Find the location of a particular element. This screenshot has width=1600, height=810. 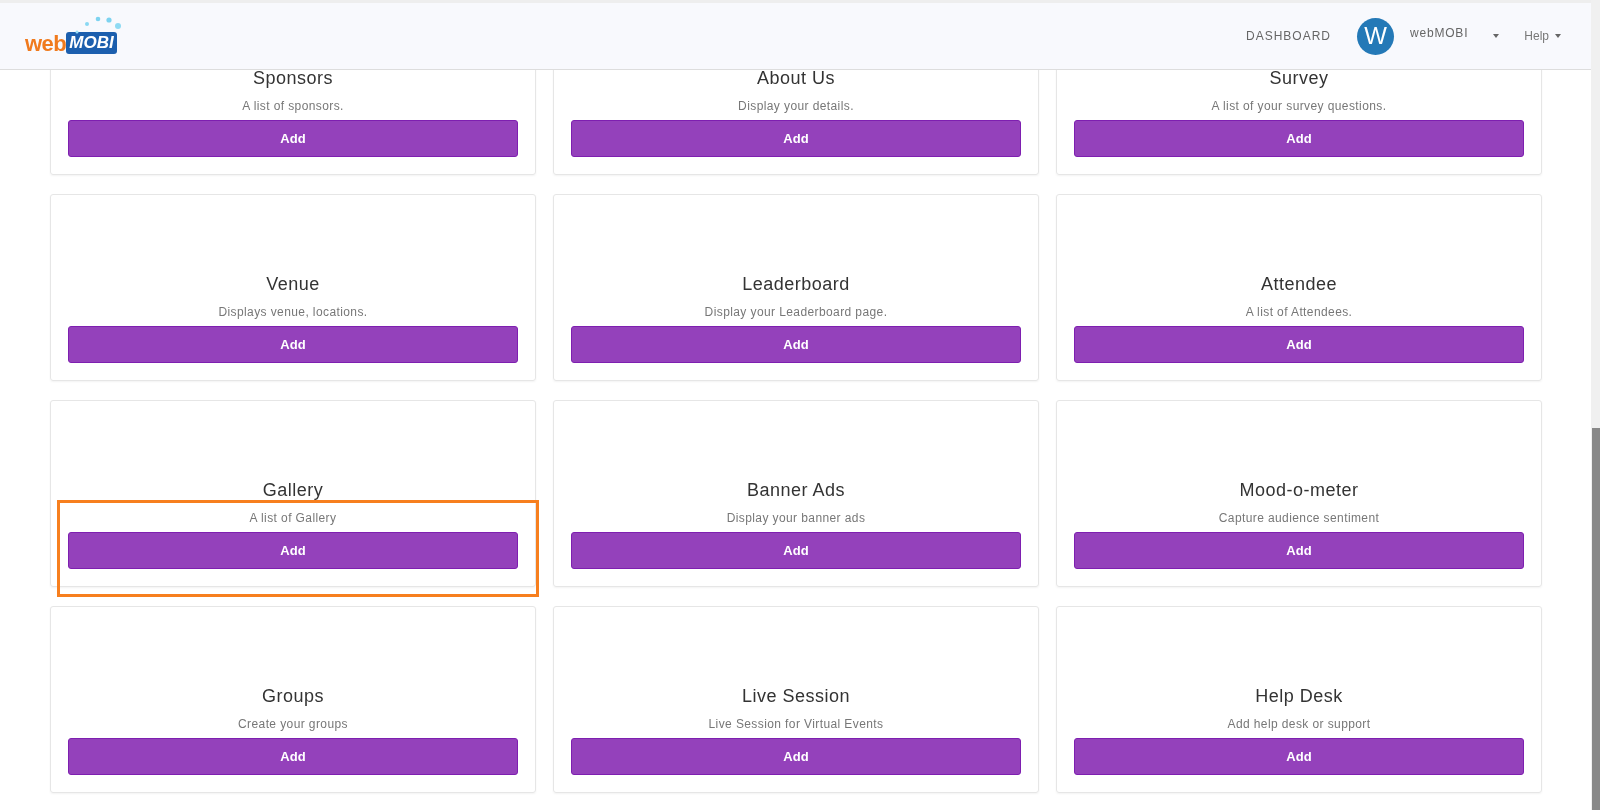

user-menu: webMOBI is located at coordinates (1439, 33).